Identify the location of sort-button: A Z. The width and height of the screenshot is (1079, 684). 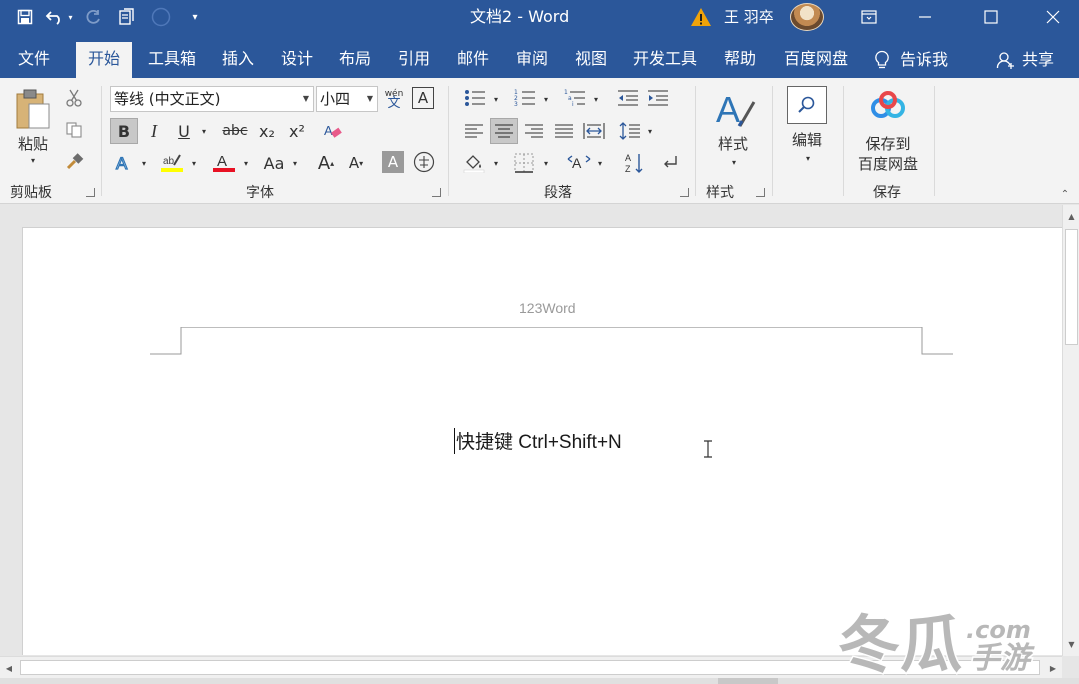
(634, 163).